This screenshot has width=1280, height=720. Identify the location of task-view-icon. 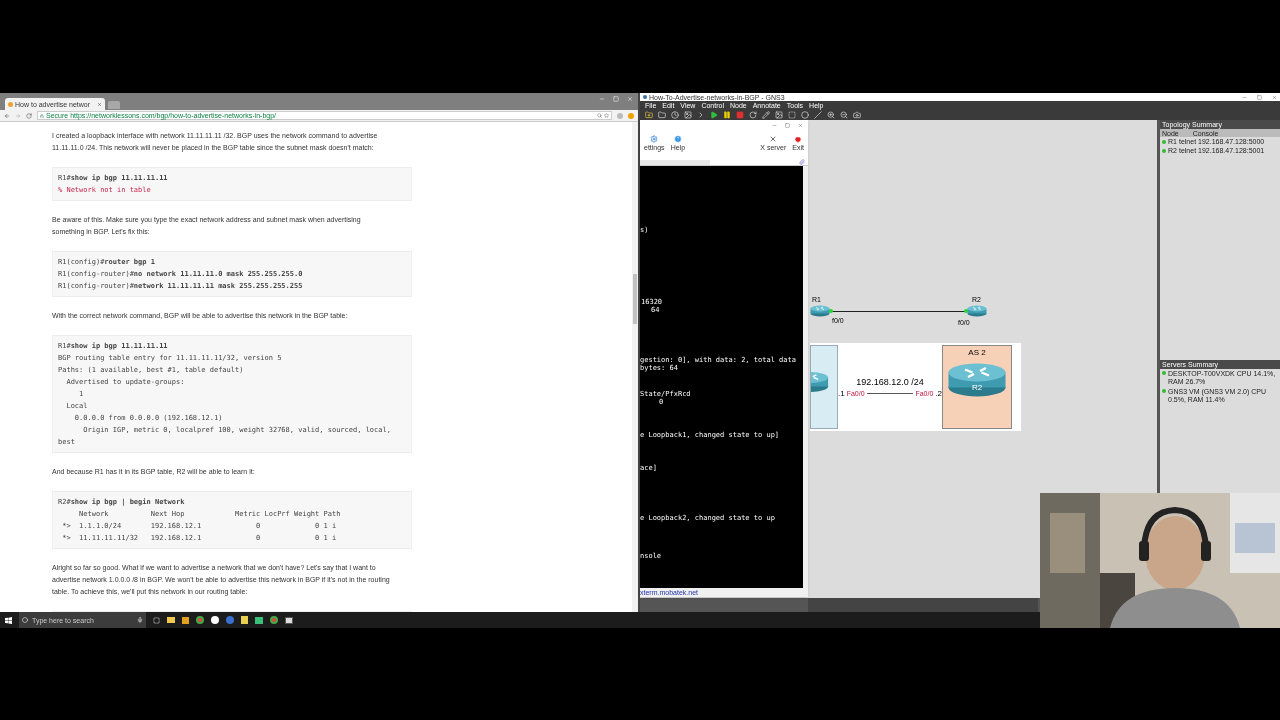
(156, 620).